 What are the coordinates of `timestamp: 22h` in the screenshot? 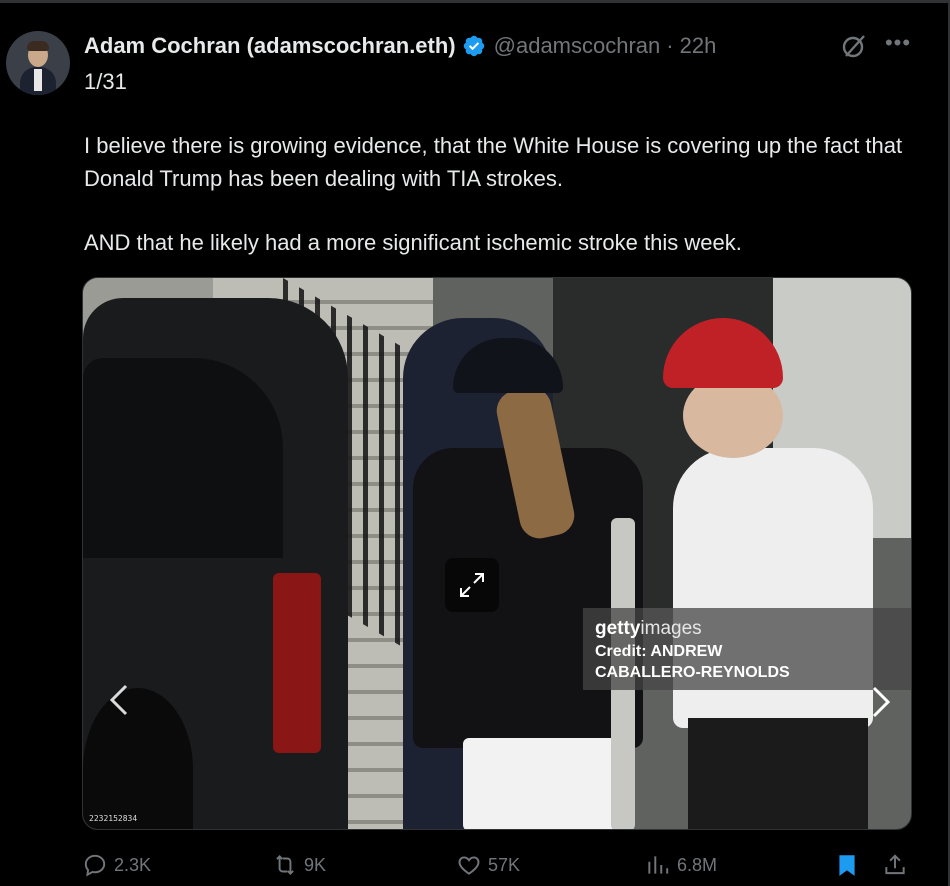 It's located at (698, 46).